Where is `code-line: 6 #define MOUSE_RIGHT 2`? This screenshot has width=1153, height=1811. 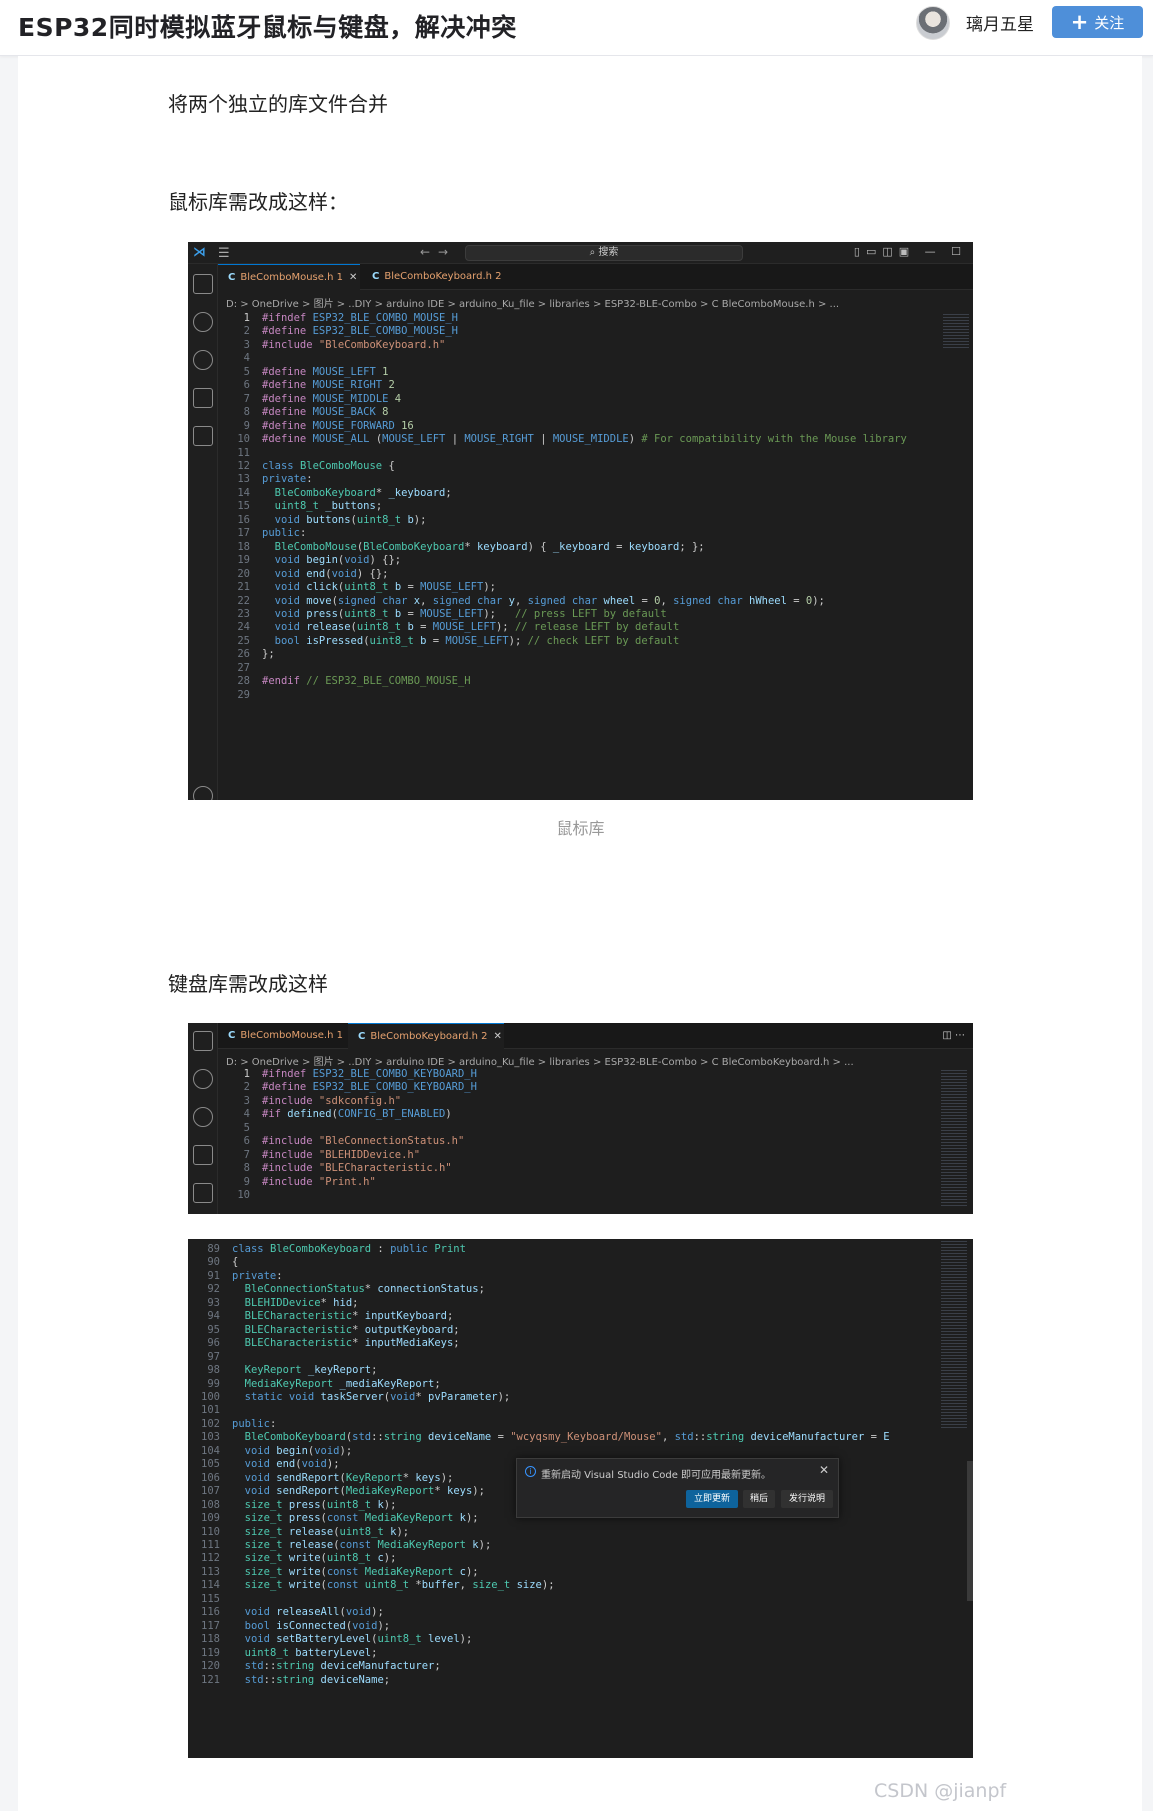
code-line: 6 #define MOUSE_RIGHT 2 is located at coordinates (595, 385).